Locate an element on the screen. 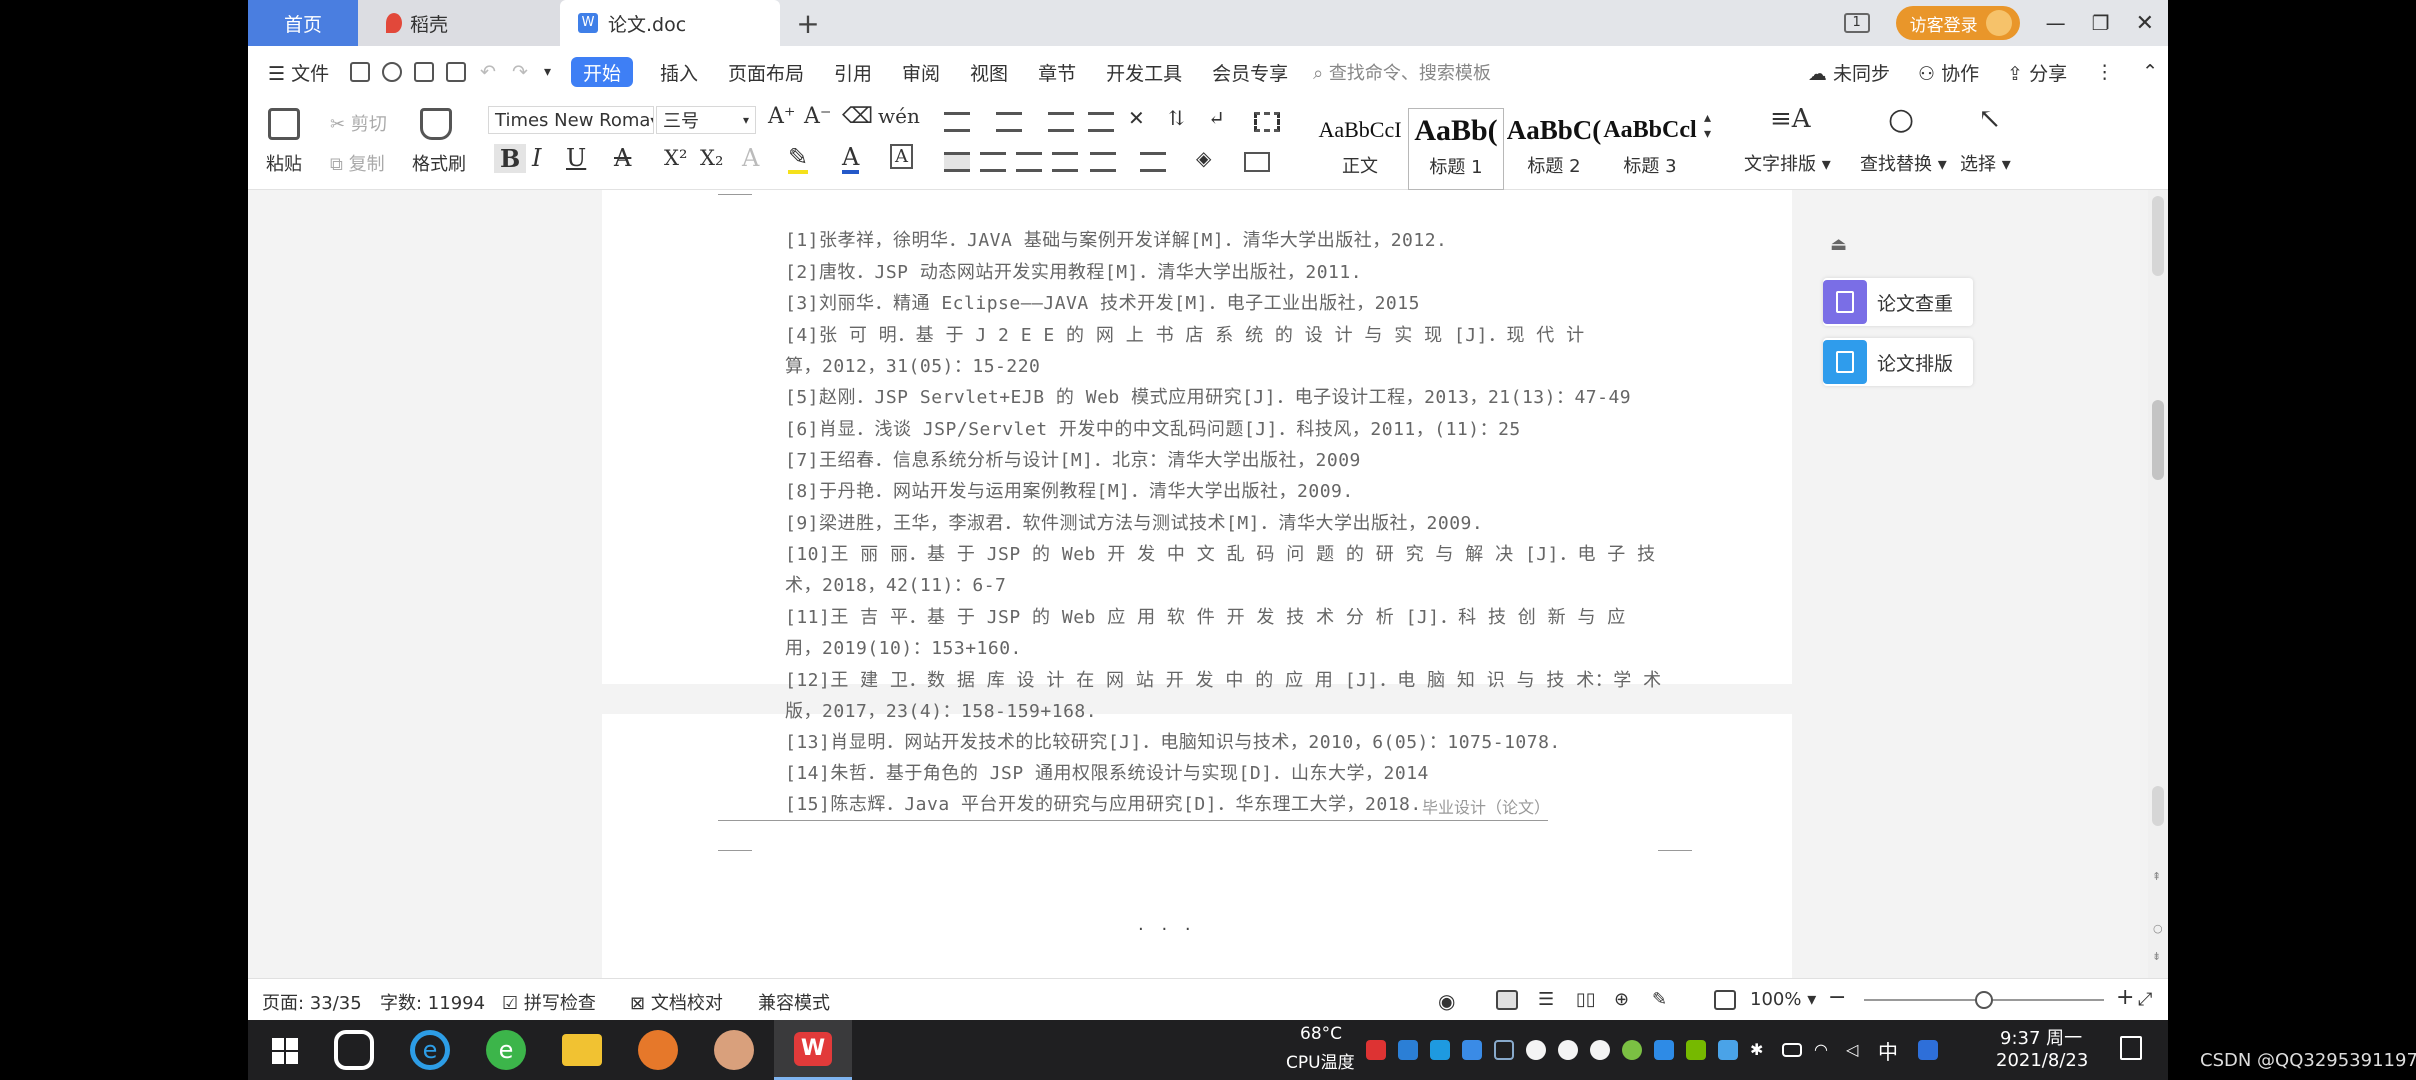 This screenshot has height=1080, width=2416. save-icon is located at coordinates (360, 72).